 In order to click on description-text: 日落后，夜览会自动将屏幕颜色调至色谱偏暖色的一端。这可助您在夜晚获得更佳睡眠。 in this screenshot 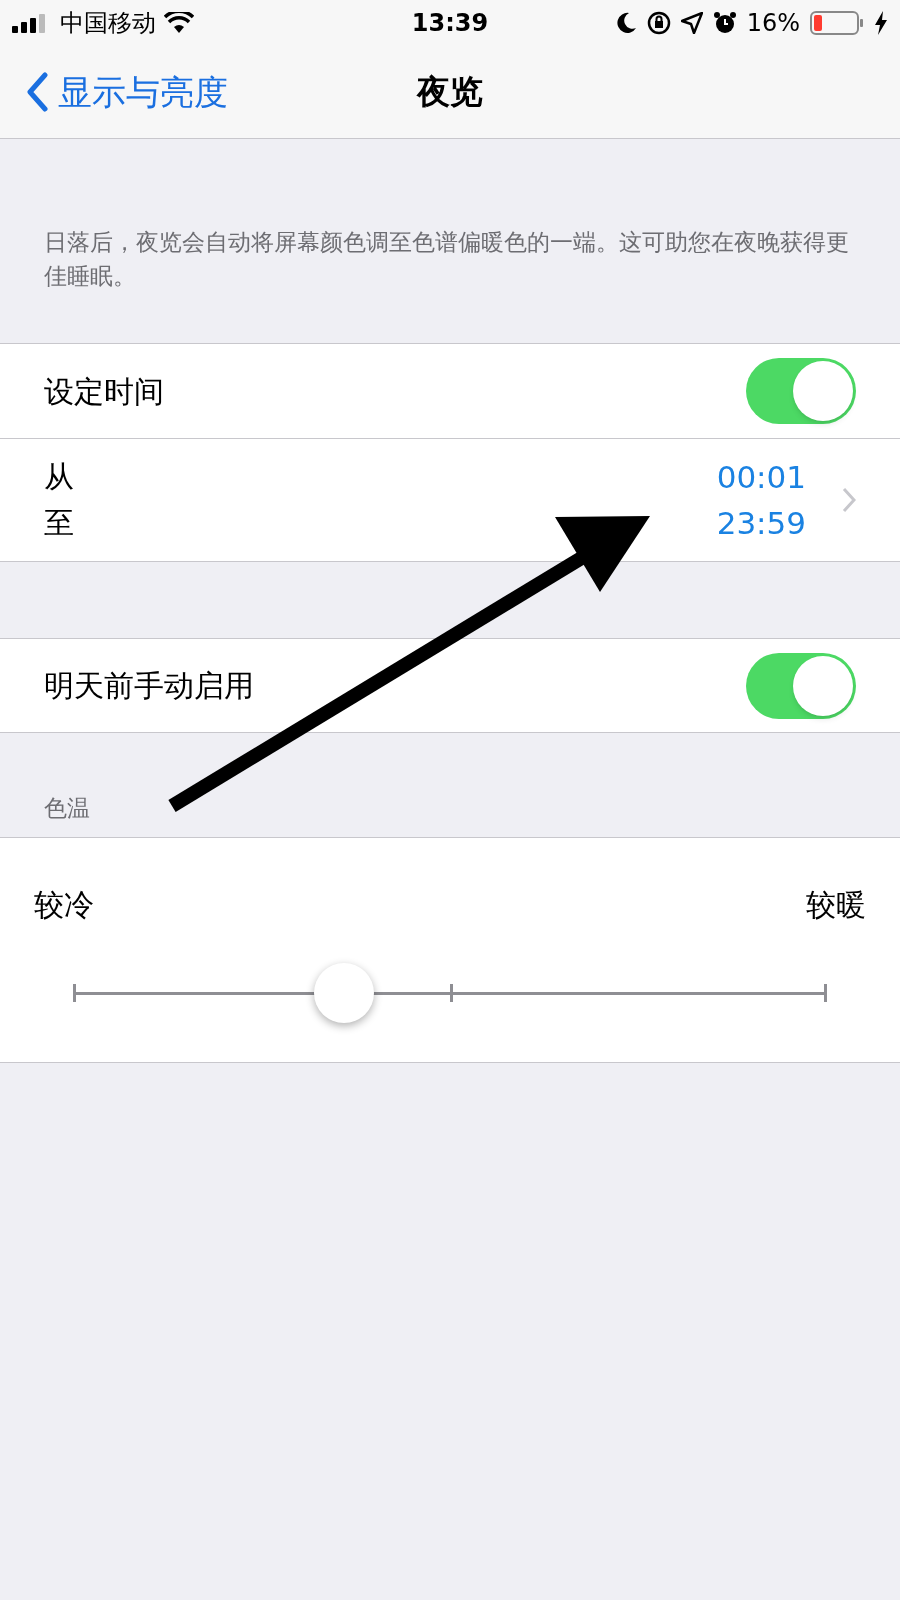, I will do `click(447, 259)`.